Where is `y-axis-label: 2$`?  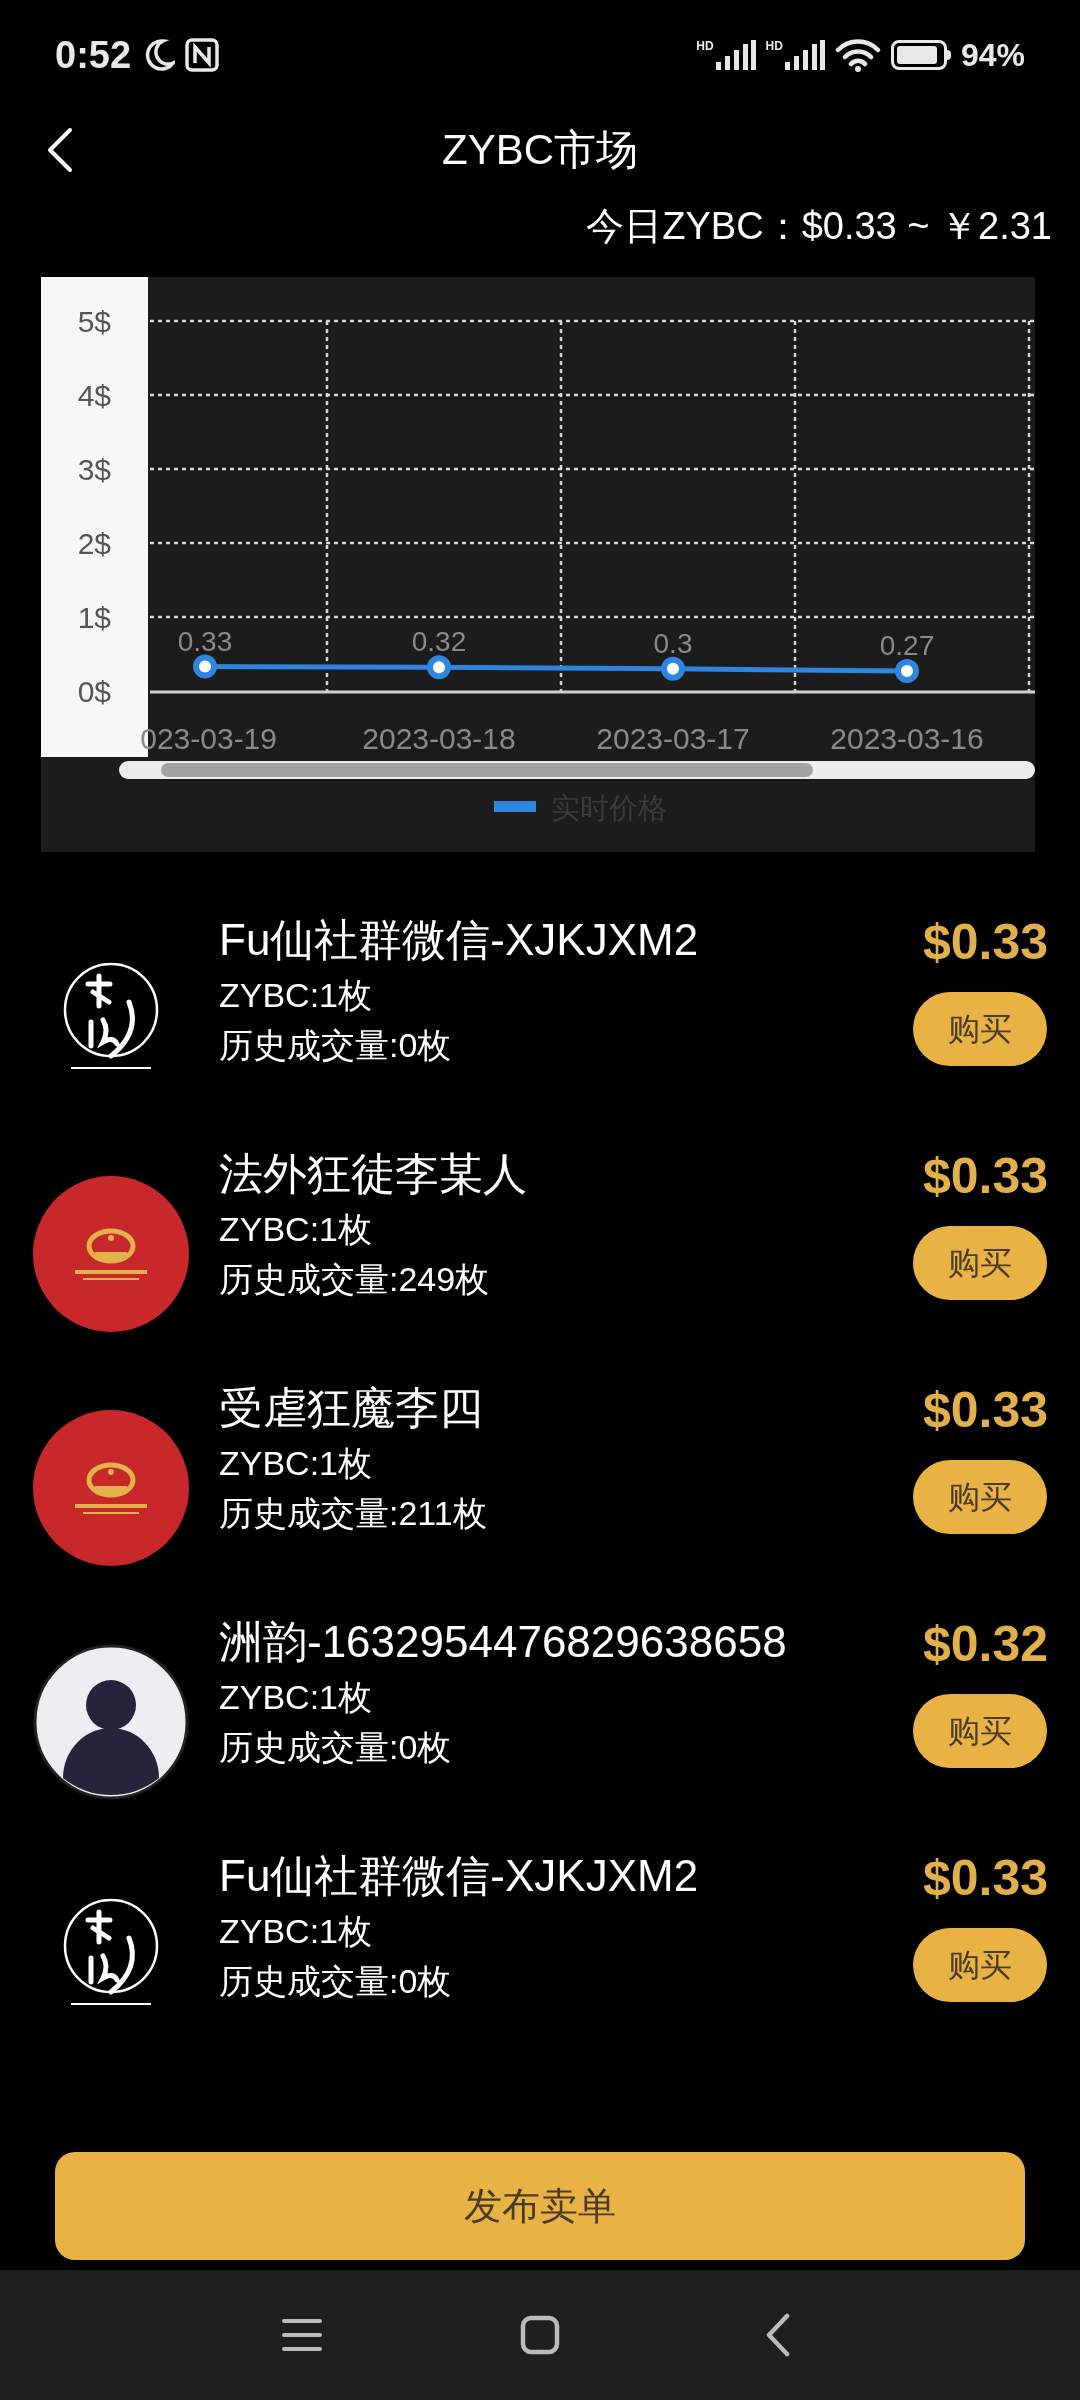 y-axis-label: 2$ is located at coordinates (94, 543).